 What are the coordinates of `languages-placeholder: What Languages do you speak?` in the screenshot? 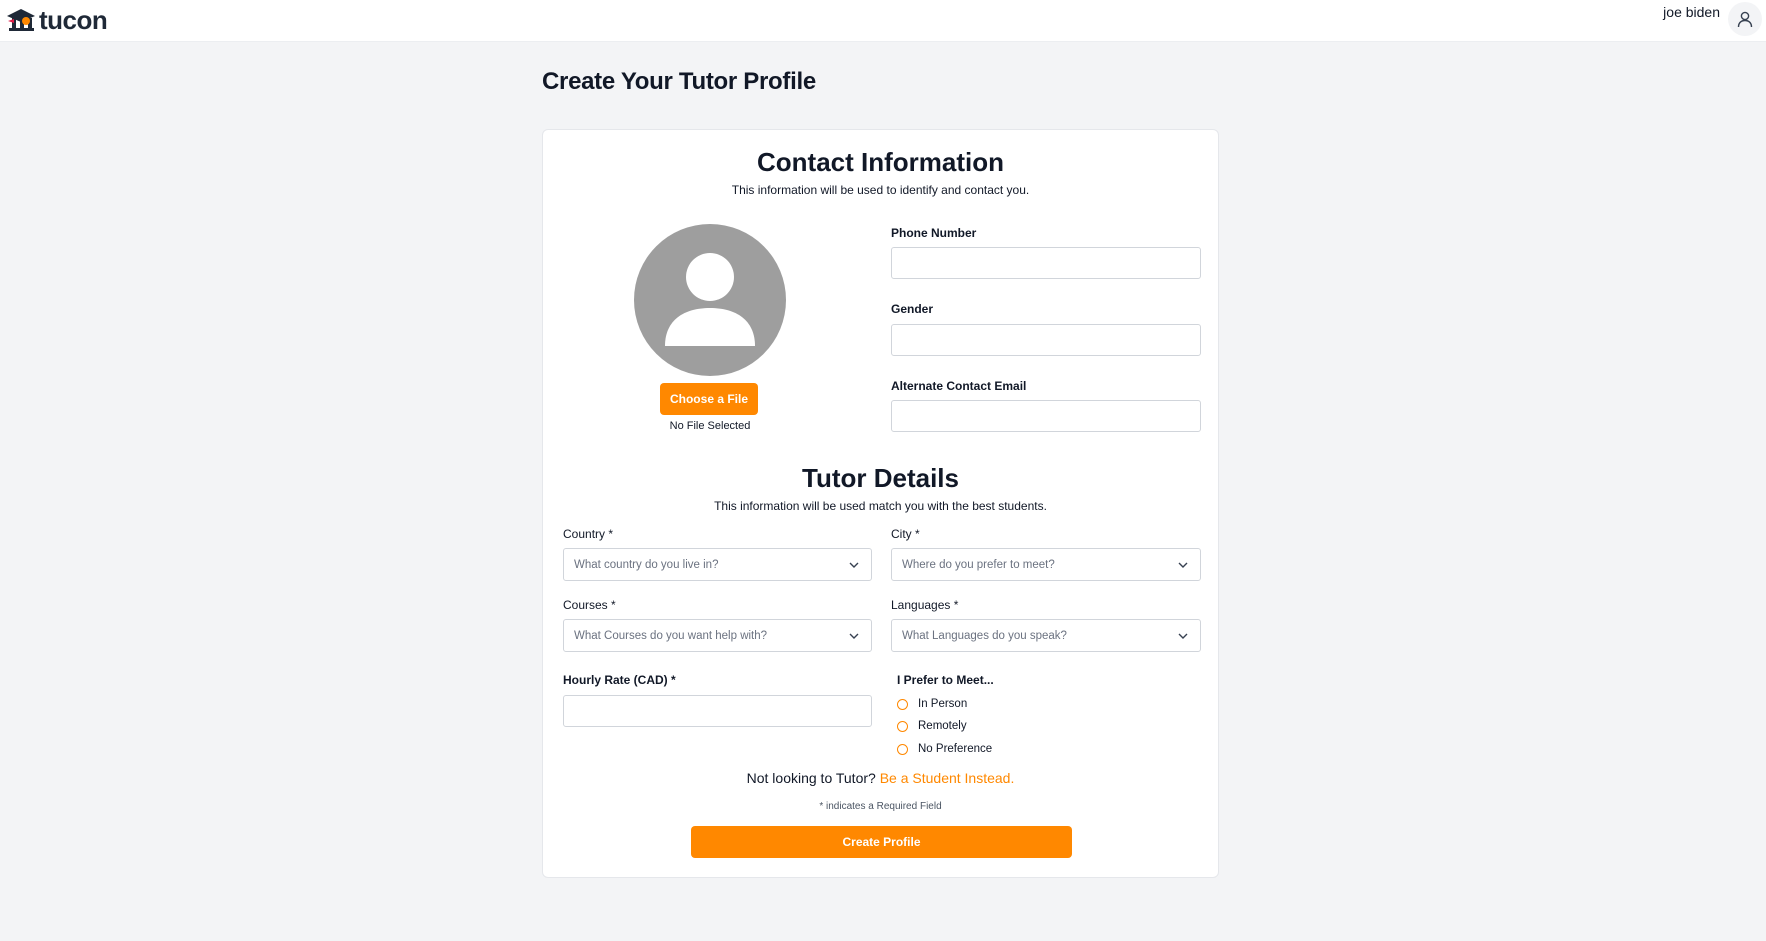 It's located at (984, 635).